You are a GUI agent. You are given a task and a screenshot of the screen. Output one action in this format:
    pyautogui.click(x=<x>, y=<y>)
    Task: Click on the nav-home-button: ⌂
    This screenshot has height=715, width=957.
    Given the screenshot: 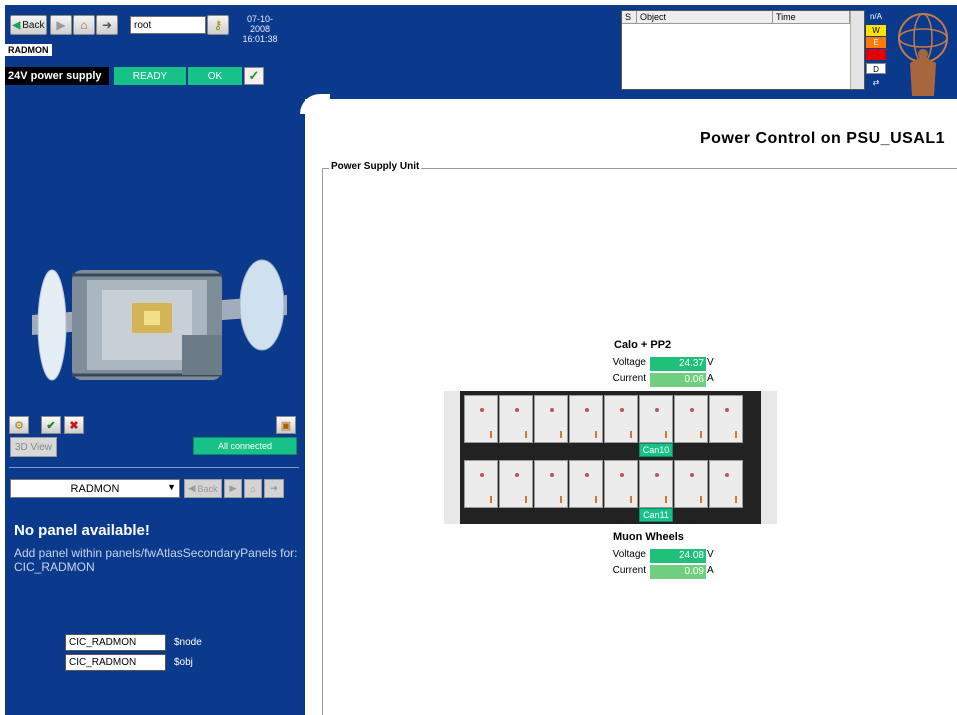 What is the action you would take?
    pyautogui.click(x=253, y=488)
    